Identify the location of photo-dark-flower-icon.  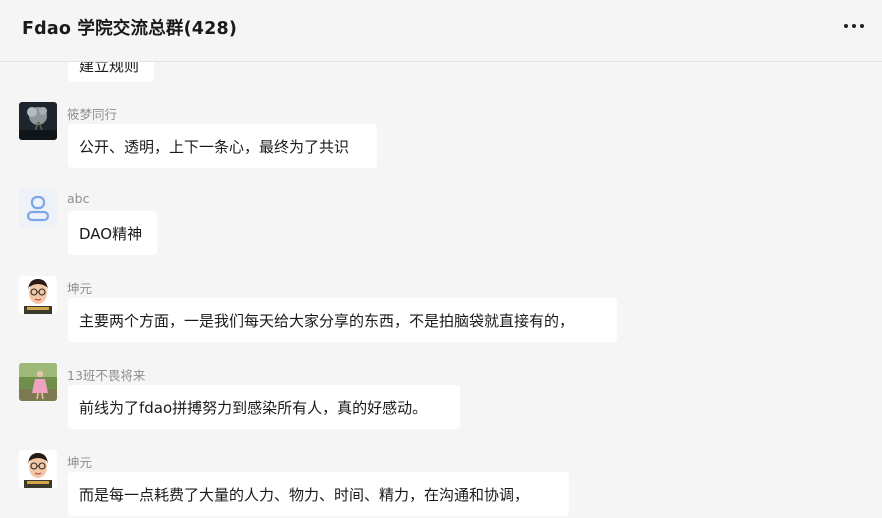
(38, 121).